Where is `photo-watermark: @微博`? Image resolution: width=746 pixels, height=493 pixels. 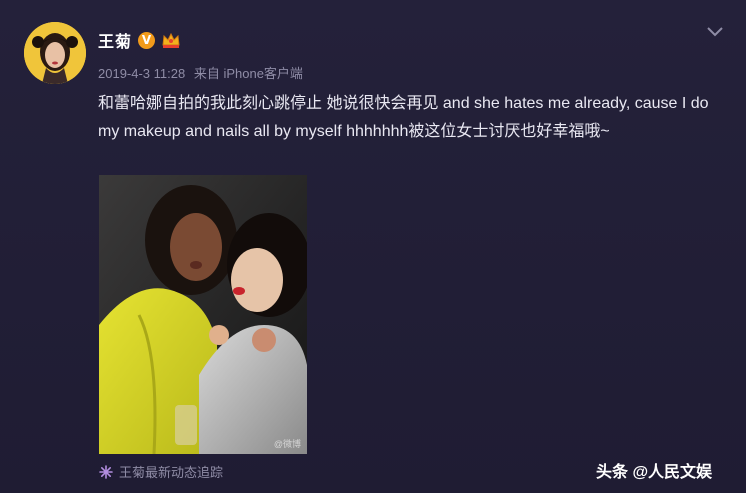 photo-watermark: @微博 is located at coordinates (287, 444).